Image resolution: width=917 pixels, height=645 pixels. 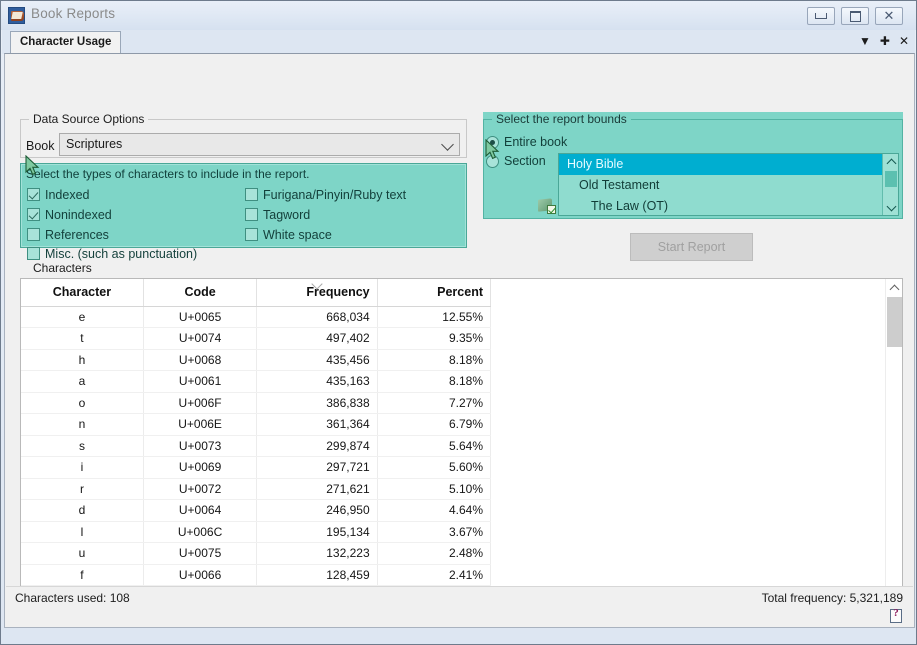 I want to click on table-row: n U+006E 361,364 6.79%, so click(x=256, y=424).